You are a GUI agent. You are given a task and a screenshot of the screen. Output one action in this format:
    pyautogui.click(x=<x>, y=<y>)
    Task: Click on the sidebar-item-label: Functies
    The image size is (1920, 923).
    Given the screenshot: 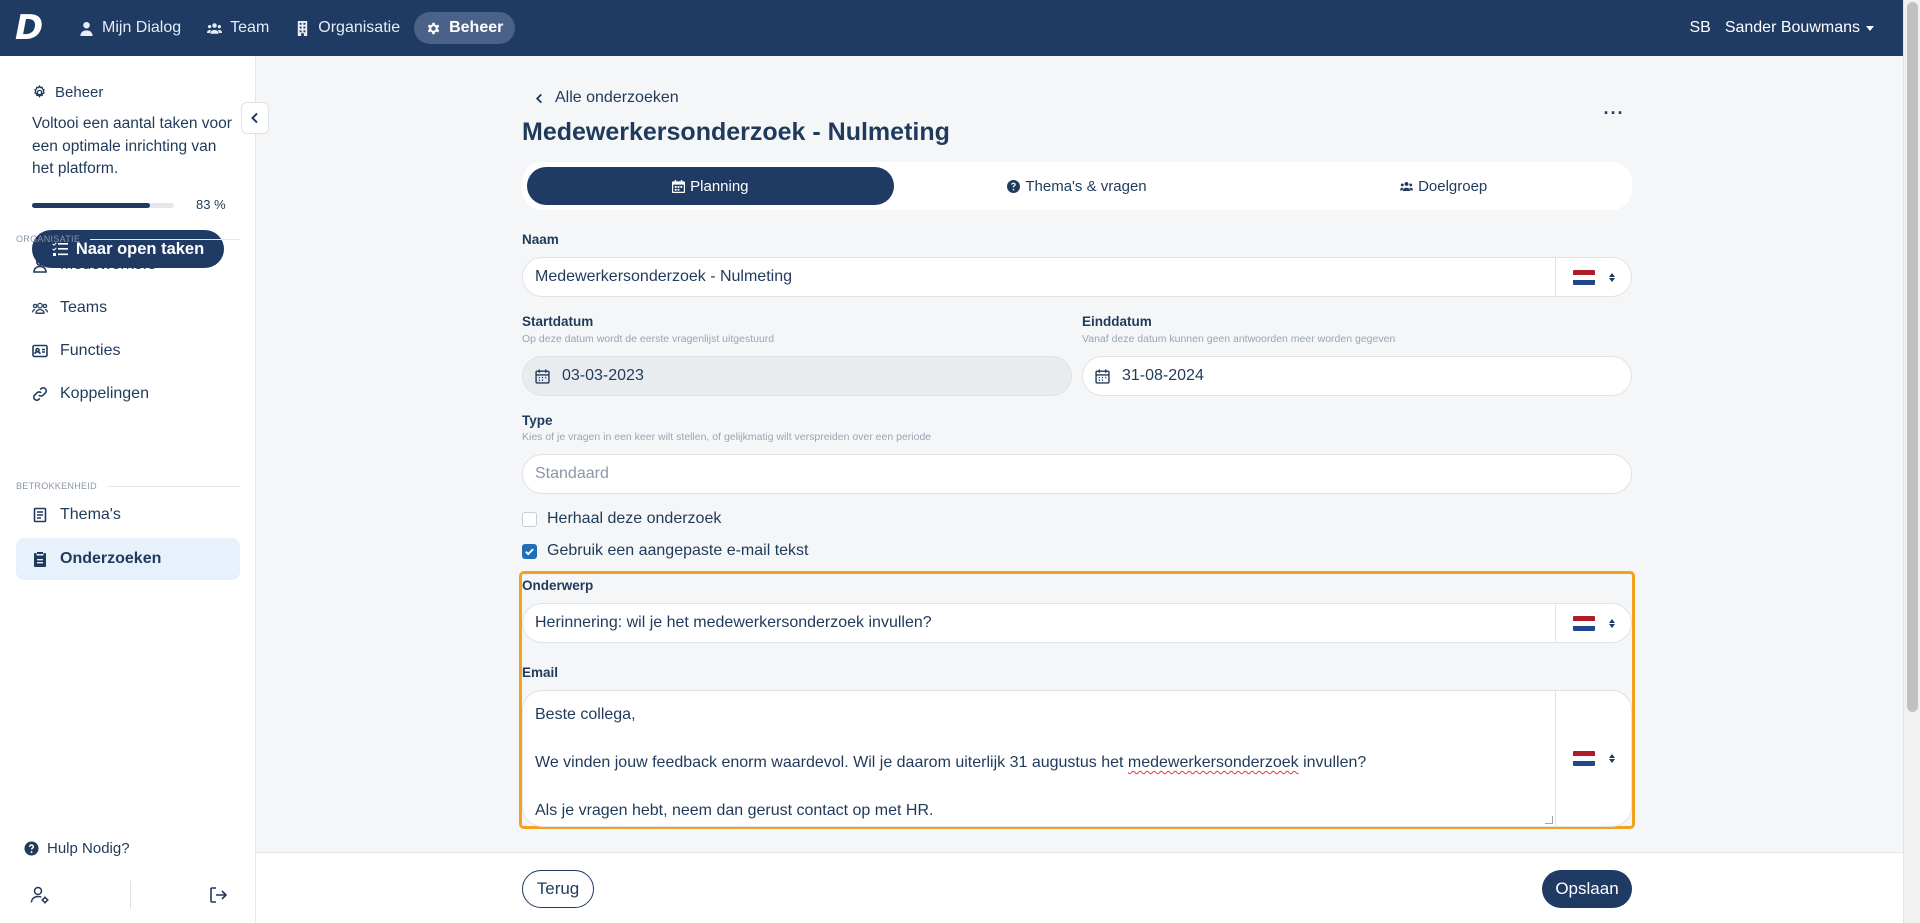 What is the action you would take?
    pyautogui.click(x=90, y=350)
    